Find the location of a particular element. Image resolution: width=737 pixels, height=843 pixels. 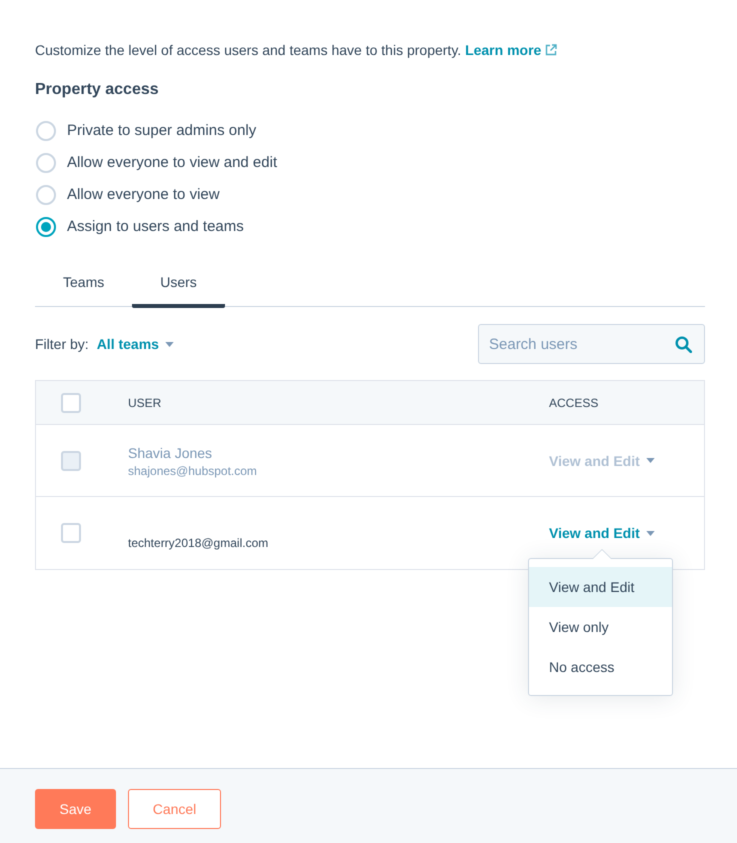

access-dropdown: View and Edit is located at coordinates (602, 533).